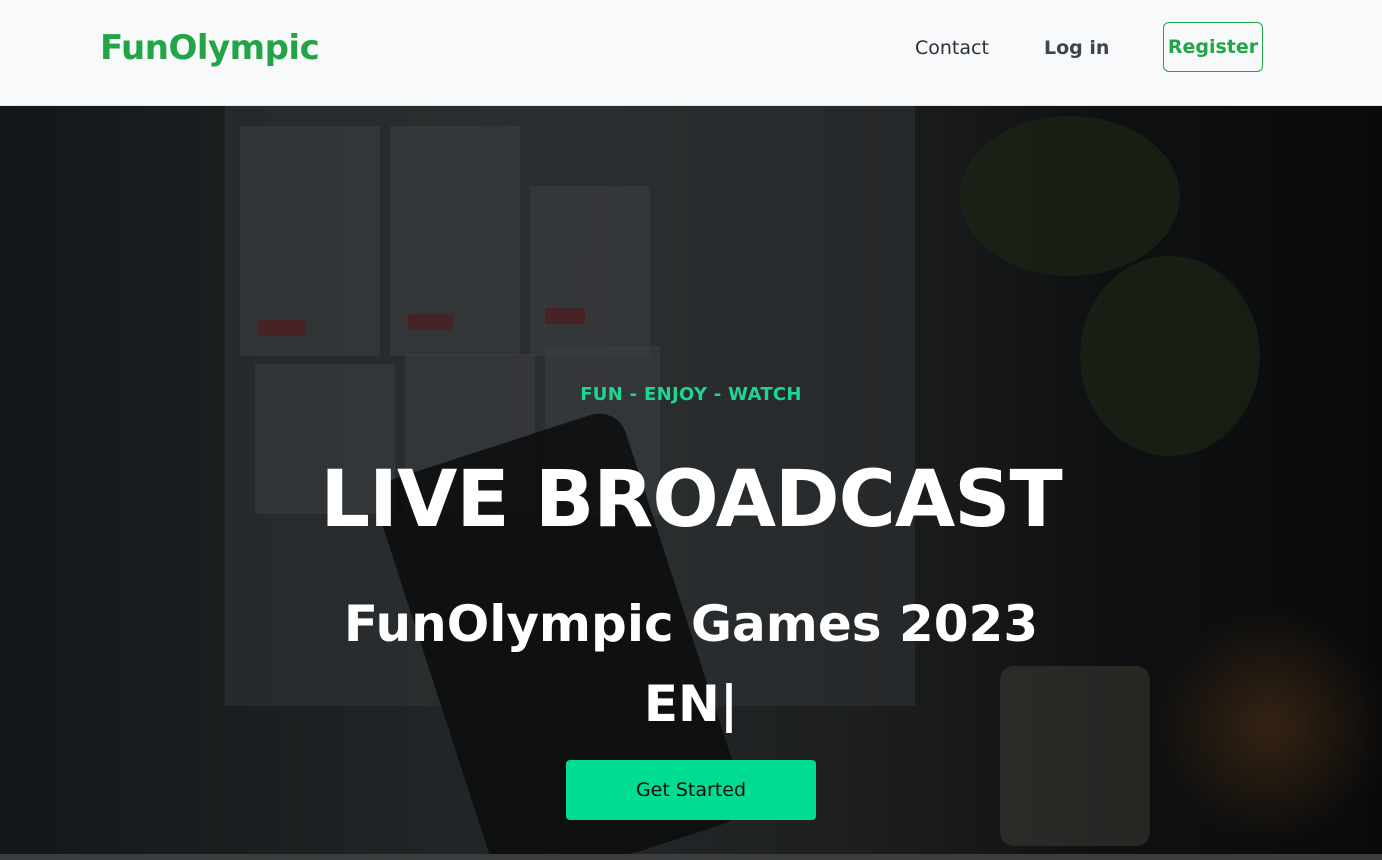 This screenshot has height=860, width=1382. I want to click on nav-contact-link: Contact, so click(952, 48).